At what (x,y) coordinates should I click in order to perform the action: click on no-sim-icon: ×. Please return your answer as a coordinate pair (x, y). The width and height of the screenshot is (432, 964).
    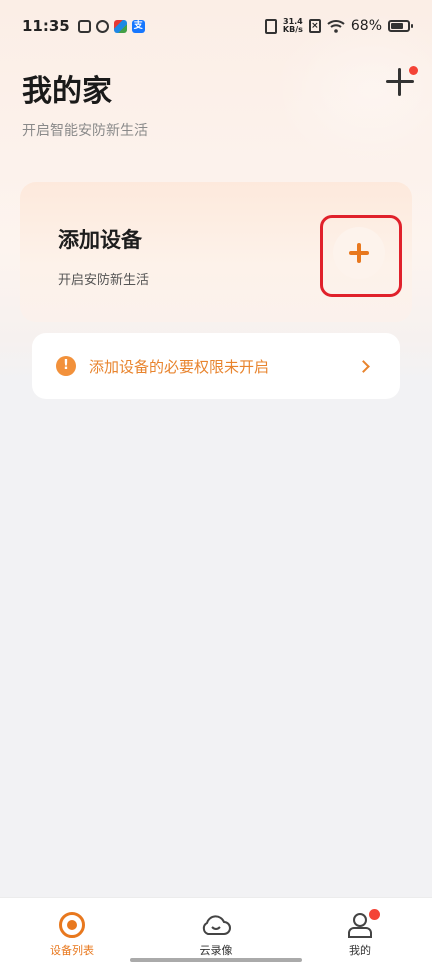
    Looking at the image, I should click on (314, 26).